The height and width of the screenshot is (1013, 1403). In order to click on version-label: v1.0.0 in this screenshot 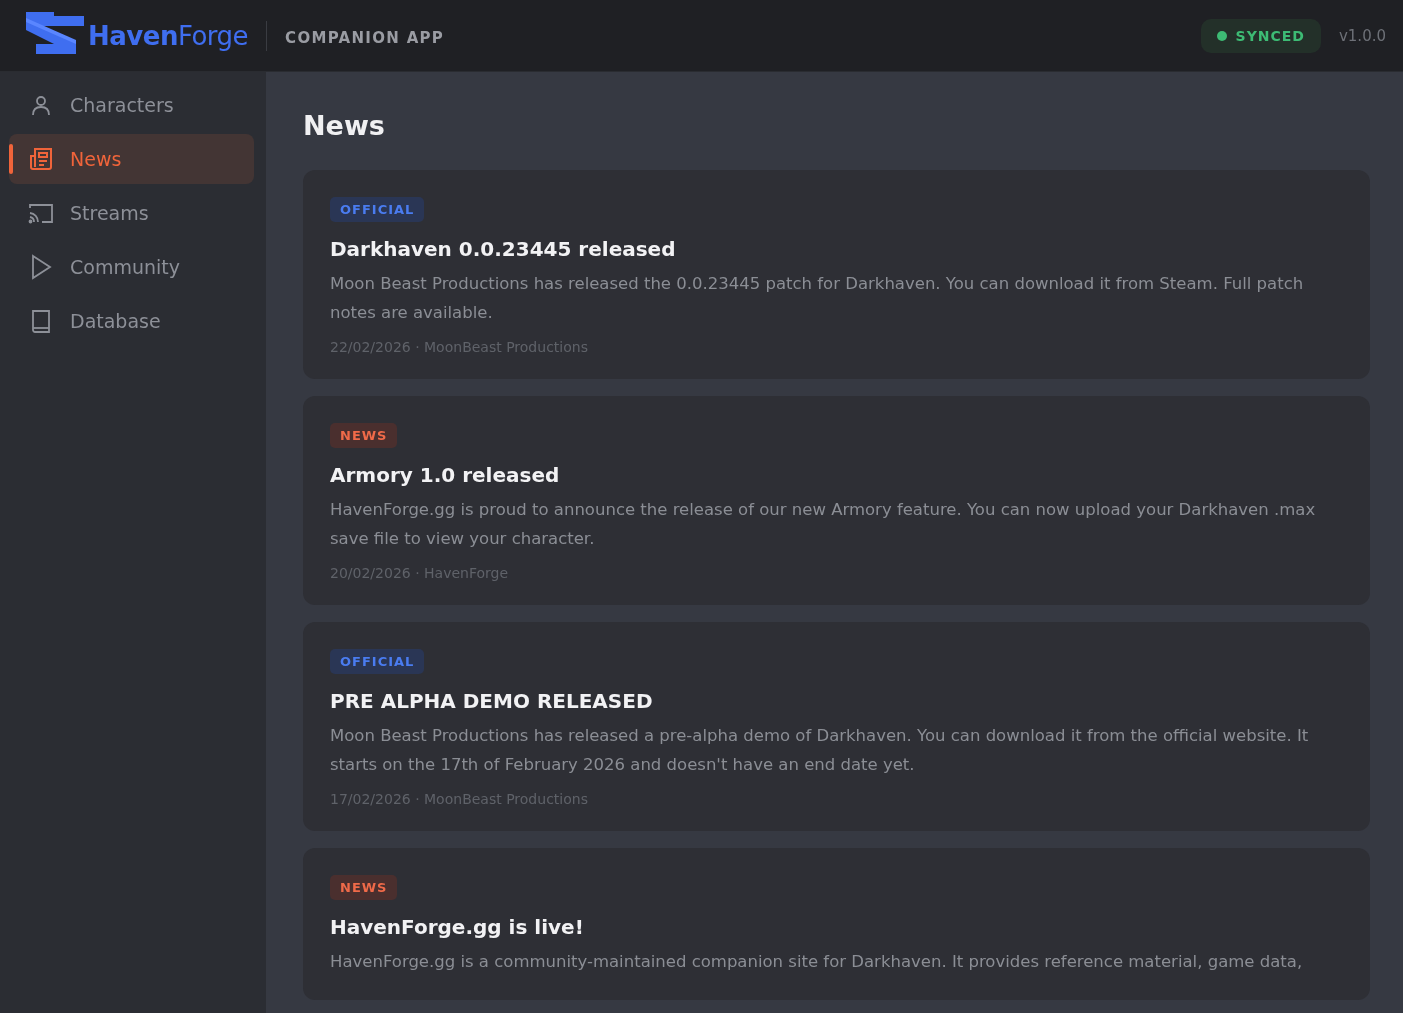, I will do `click(1362, 35)`.